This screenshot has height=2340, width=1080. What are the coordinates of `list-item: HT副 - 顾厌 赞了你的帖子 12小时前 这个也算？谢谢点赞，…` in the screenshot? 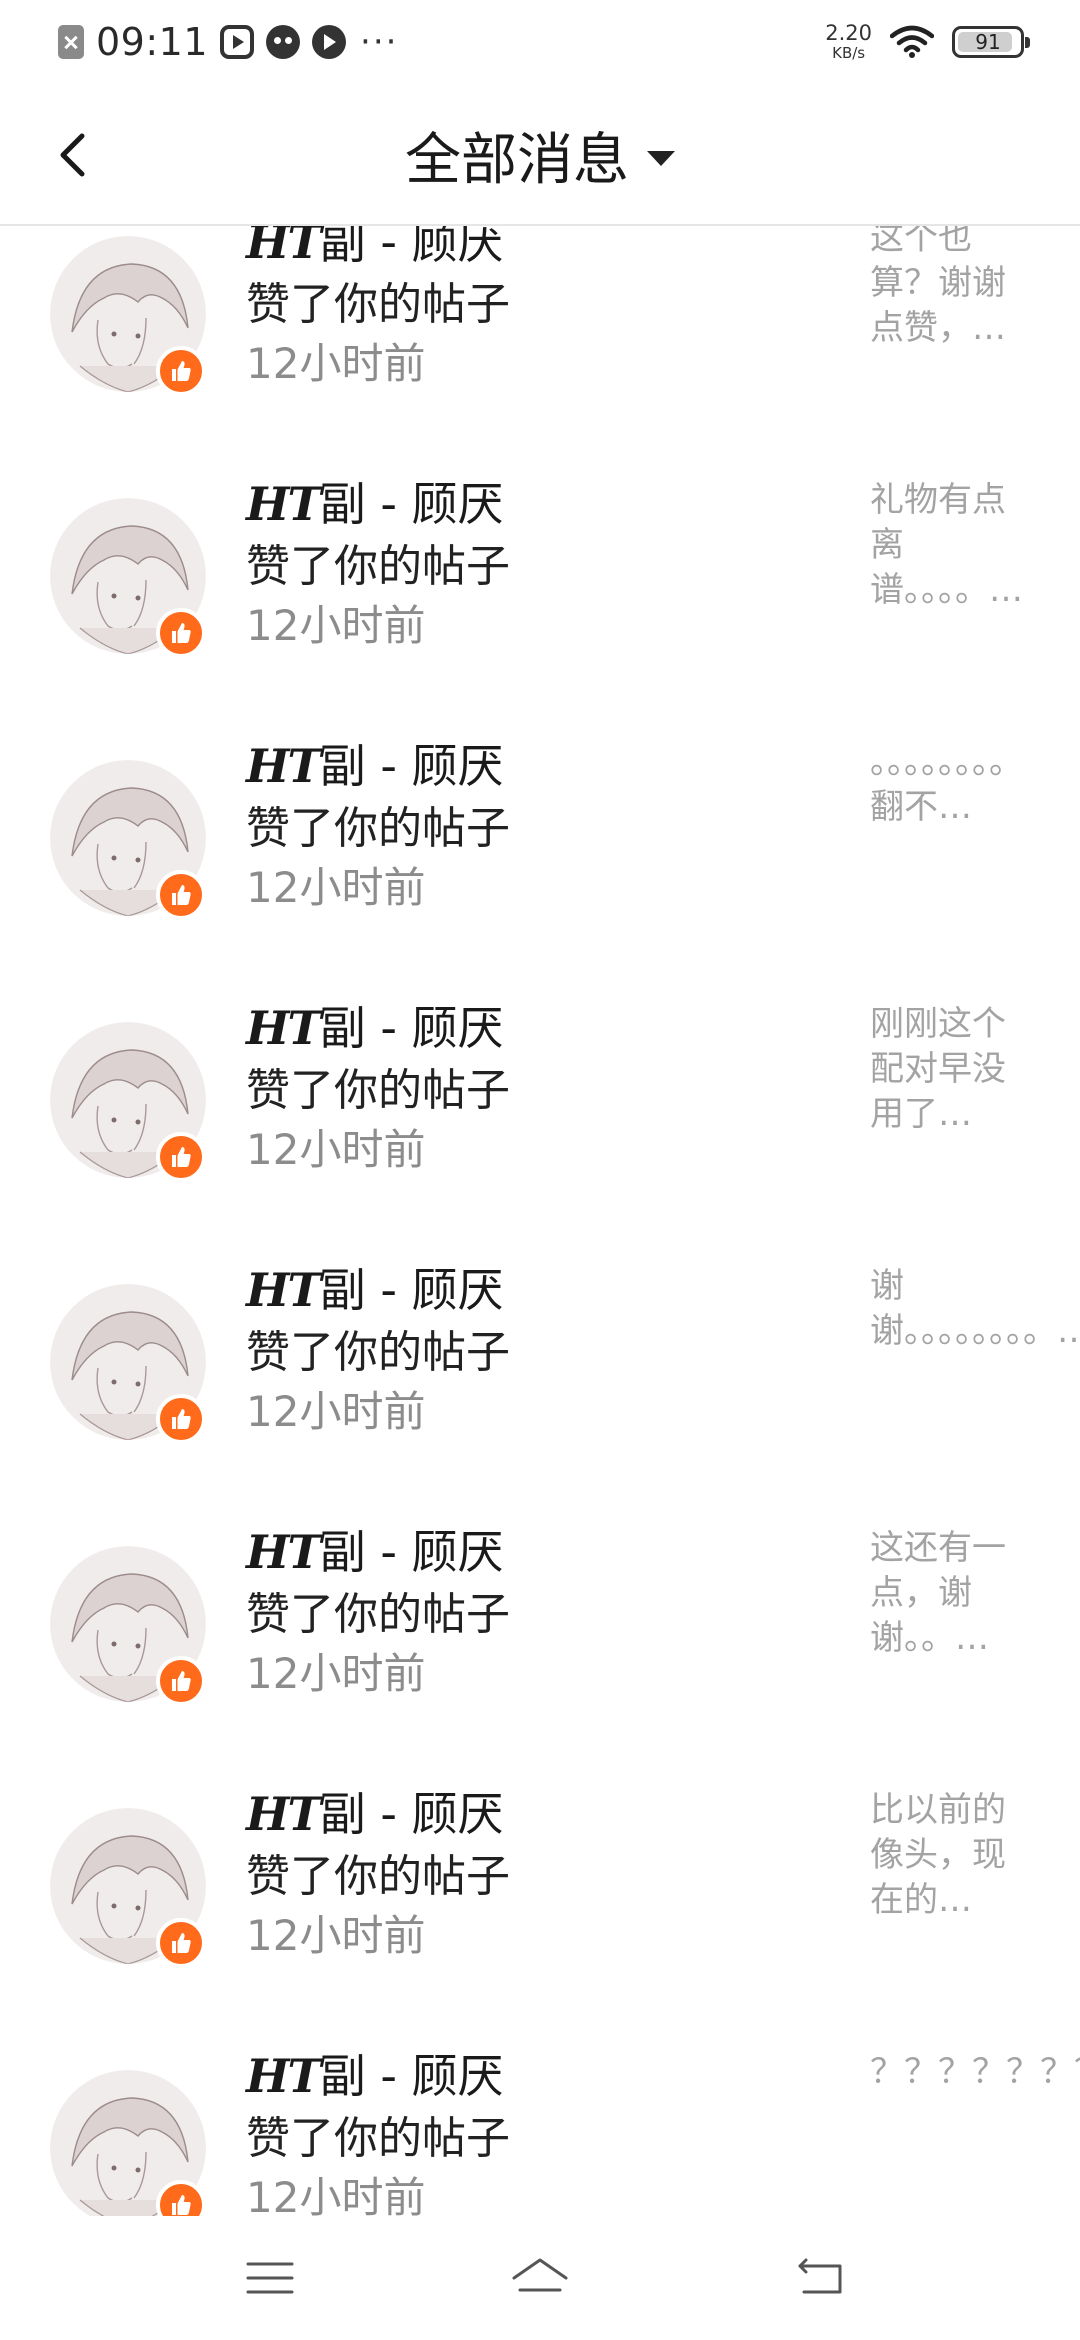 It's located at (540, 361).